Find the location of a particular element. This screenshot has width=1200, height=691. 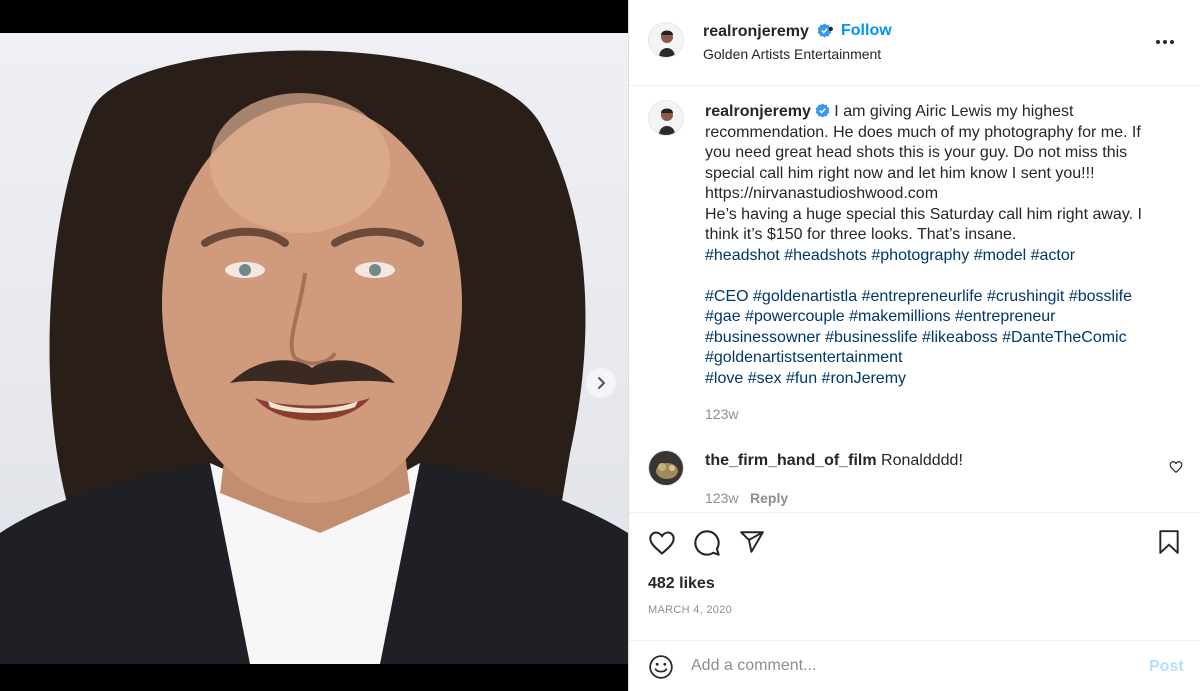

hashtag-line: #goldenartistsentertainment is located at coordinates (925, 358).